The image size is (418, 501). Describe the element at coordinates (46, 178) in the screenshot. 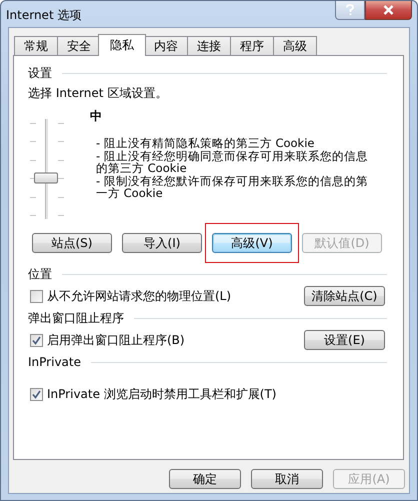

I see `slider-thumb` at that location.